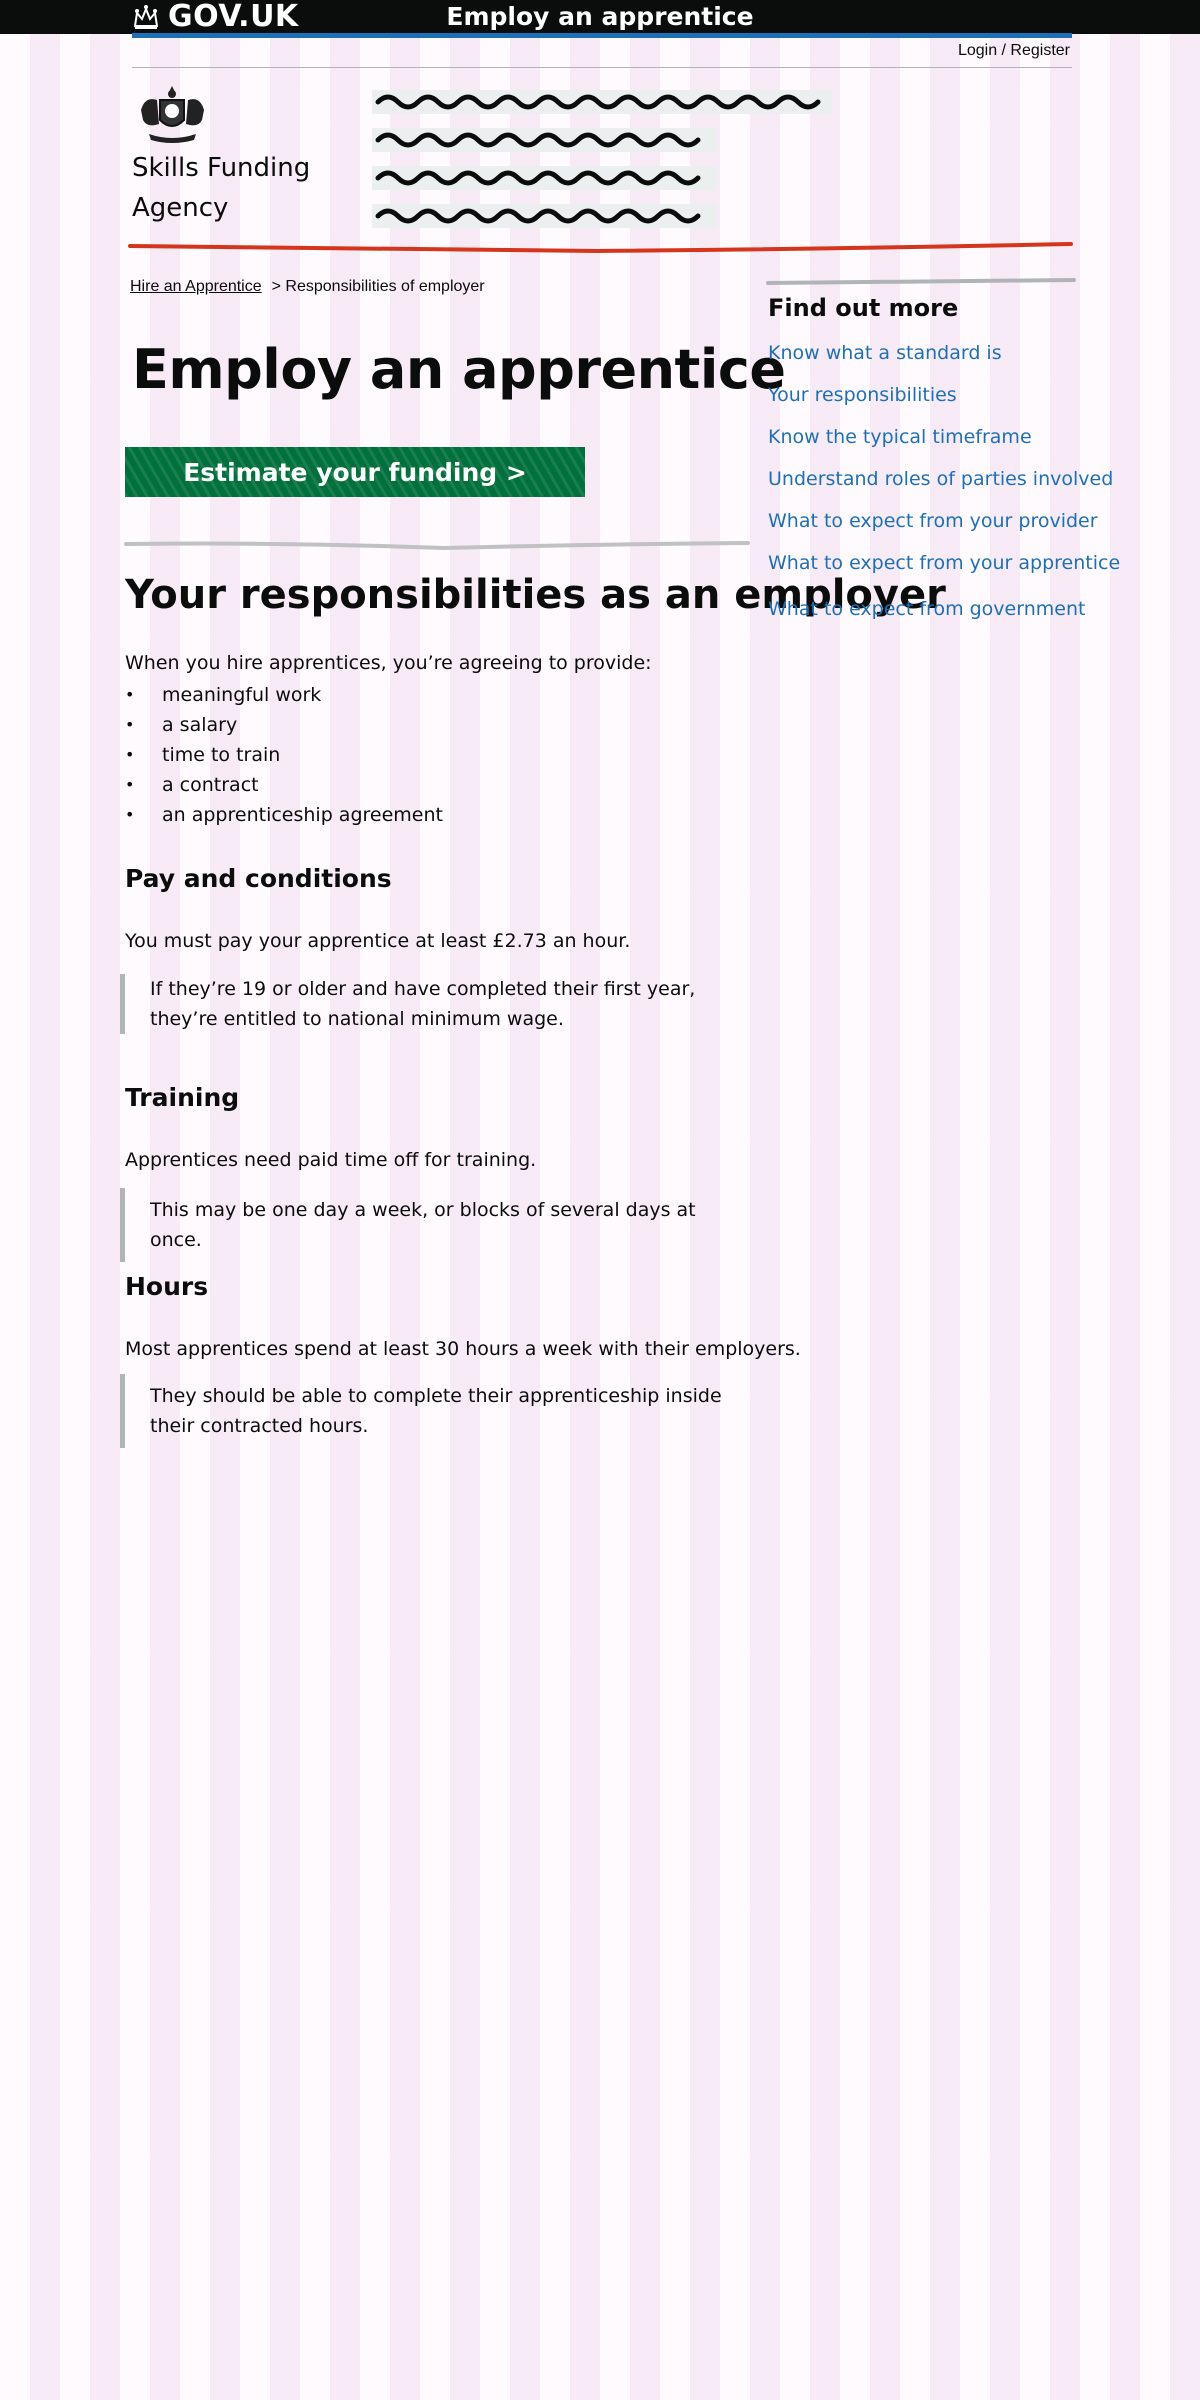  Describe the element at coordinates (602, 35) in the screenshot. I see `header-blue-underline` at that location.